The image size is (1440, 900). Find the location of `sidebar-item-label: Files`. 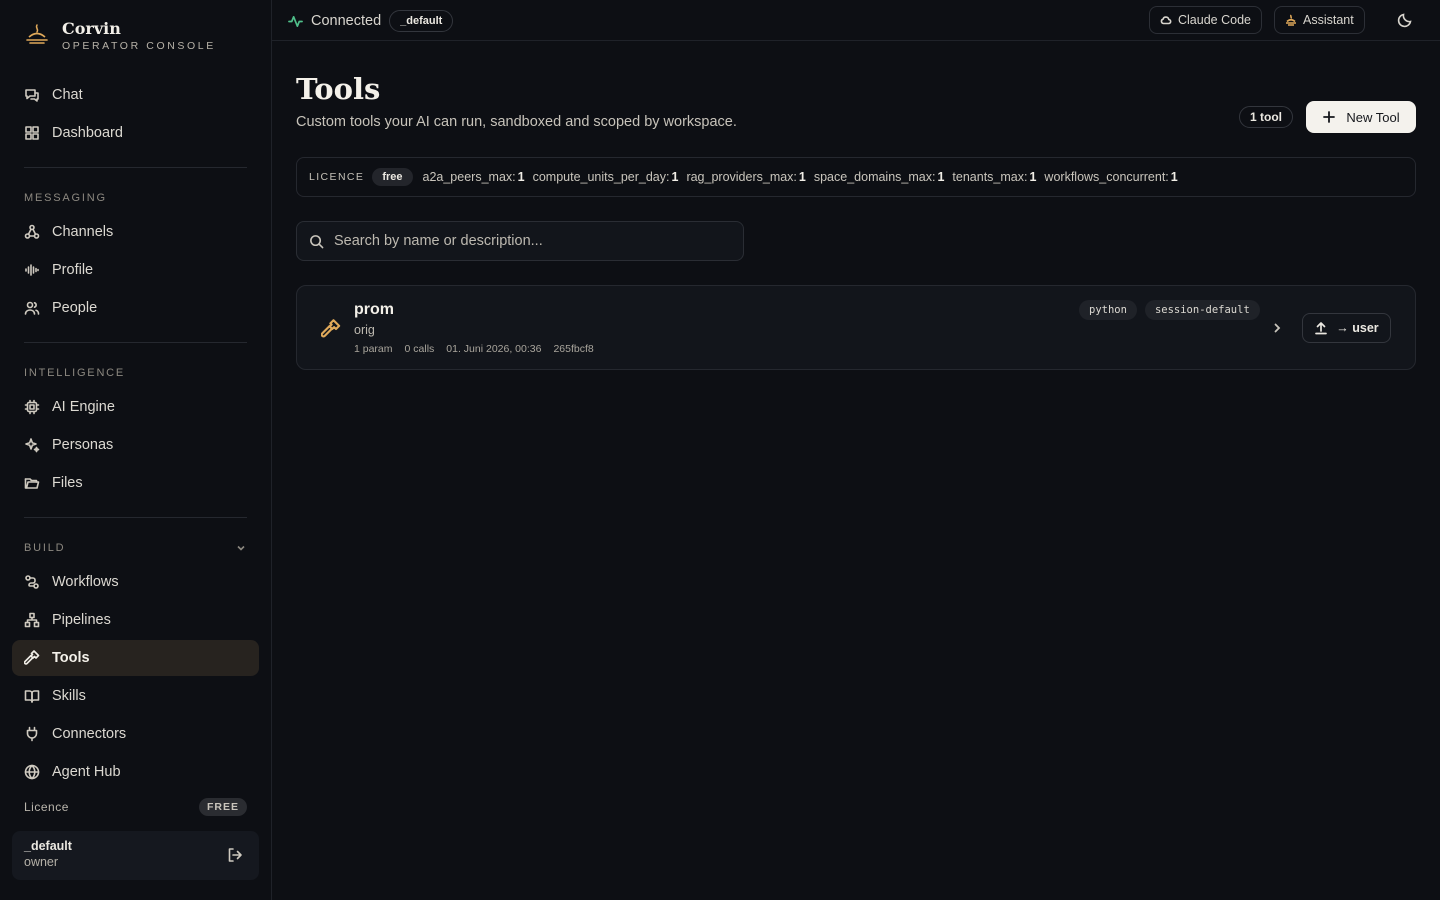

sidebar-item-label: Files is located at coordinates (67, 483).